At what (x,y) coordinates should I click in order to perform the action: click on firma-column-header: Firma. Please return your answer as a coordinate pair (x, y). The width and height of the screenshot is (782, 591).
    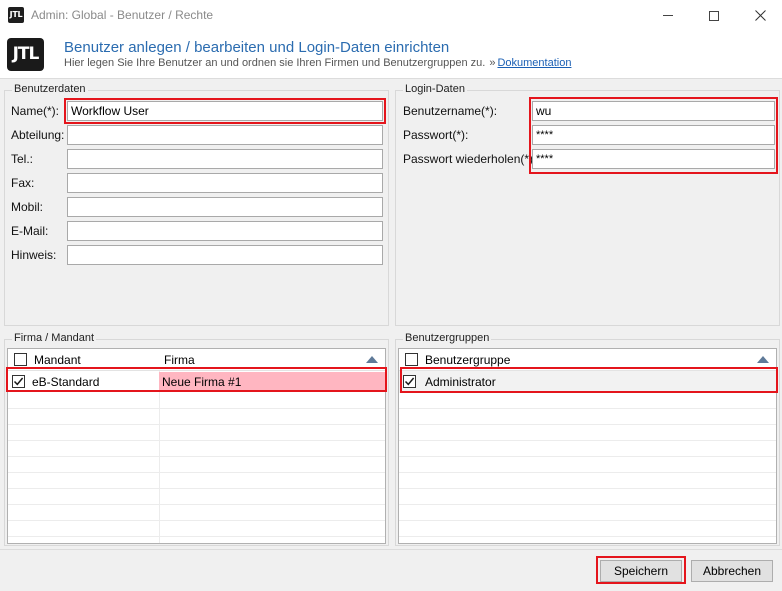
    Looking at the image, I should click on (179, 360).